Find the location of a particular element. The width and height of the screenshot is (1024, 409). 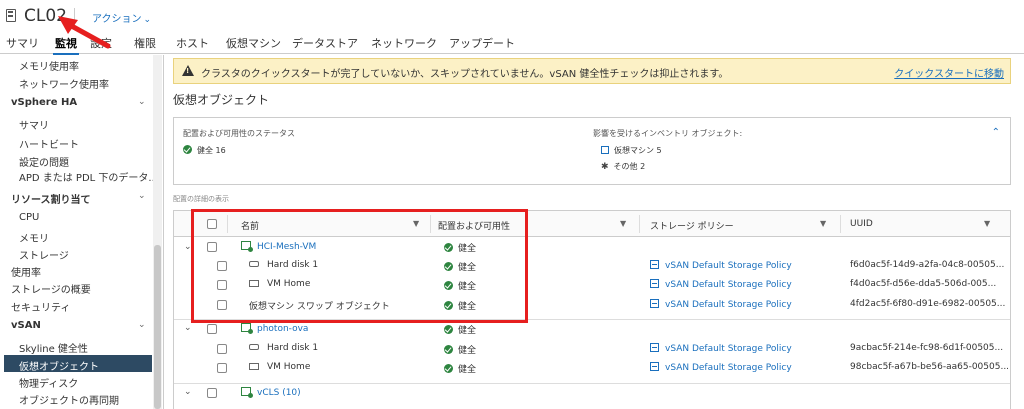

sidebar-item-skyline-health: Skyline 健全性 is located at coordinates (53, 347).